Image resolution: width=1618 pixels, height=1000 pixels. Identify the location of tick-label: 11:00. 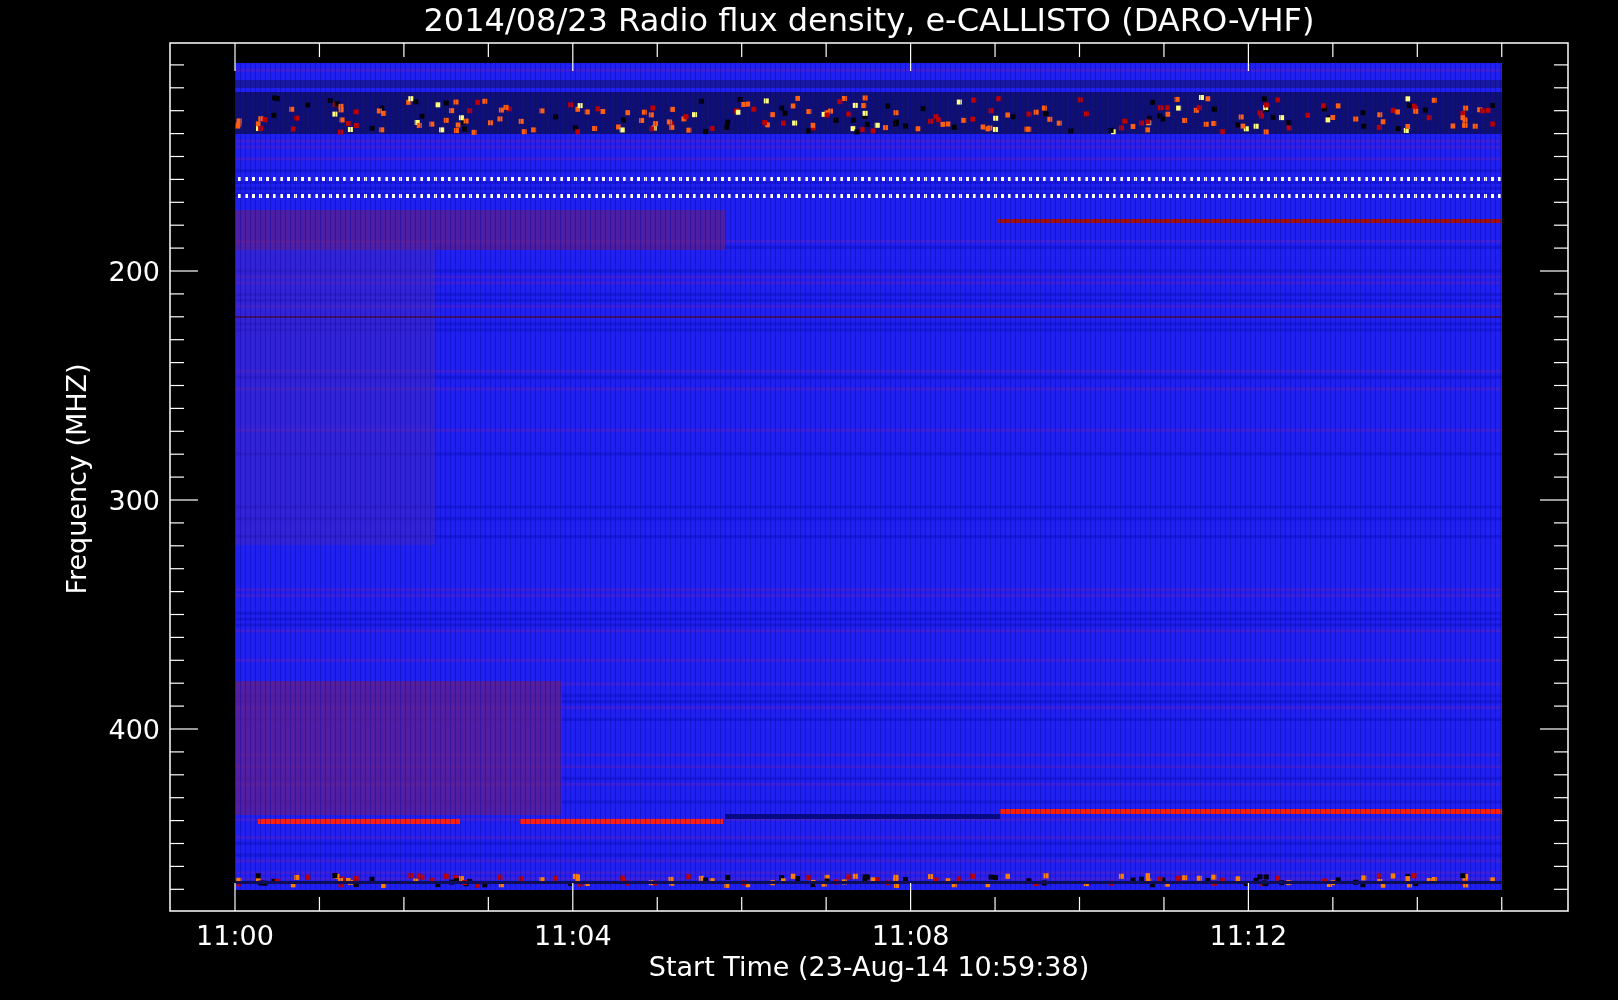
(235, 935).